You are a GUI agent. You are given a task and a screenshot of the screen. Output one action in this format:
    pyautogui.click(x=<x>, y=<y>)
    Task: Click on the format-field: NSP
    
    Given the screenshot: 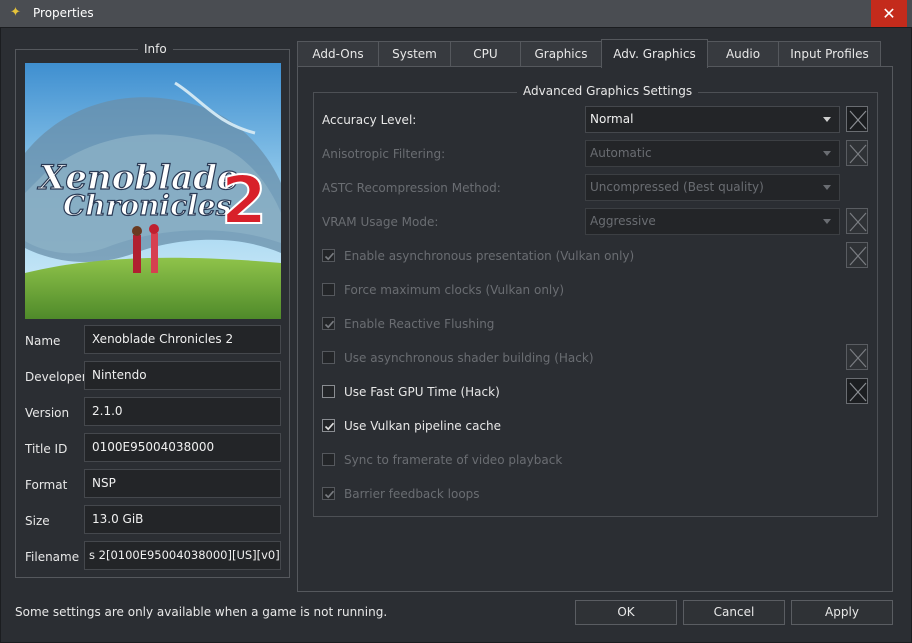 What is the action you would take?
    pyautogui.click(x=182, y=483)
    